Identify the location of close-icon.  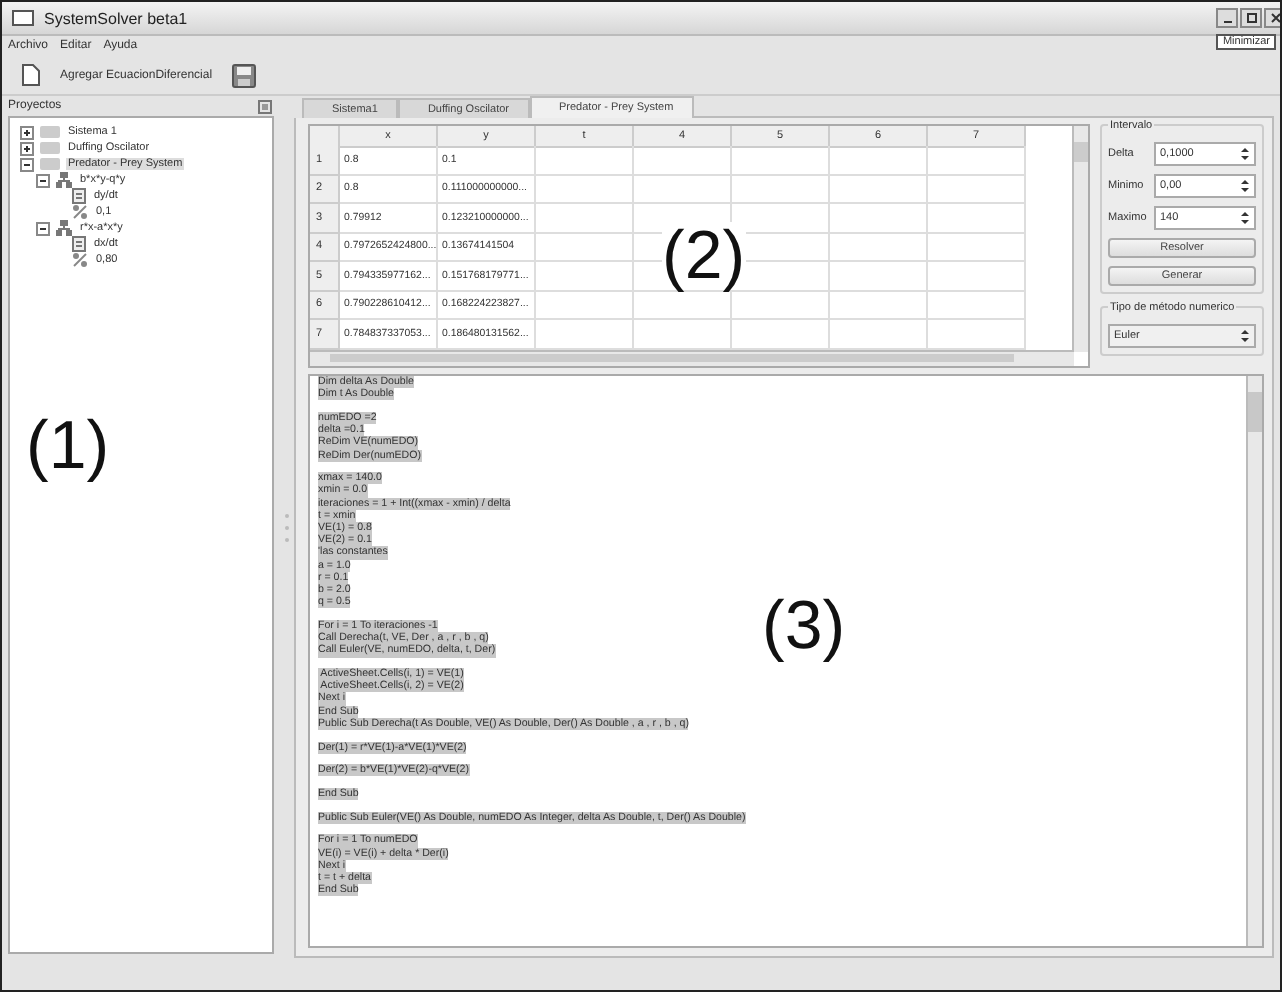
(1274, 18).